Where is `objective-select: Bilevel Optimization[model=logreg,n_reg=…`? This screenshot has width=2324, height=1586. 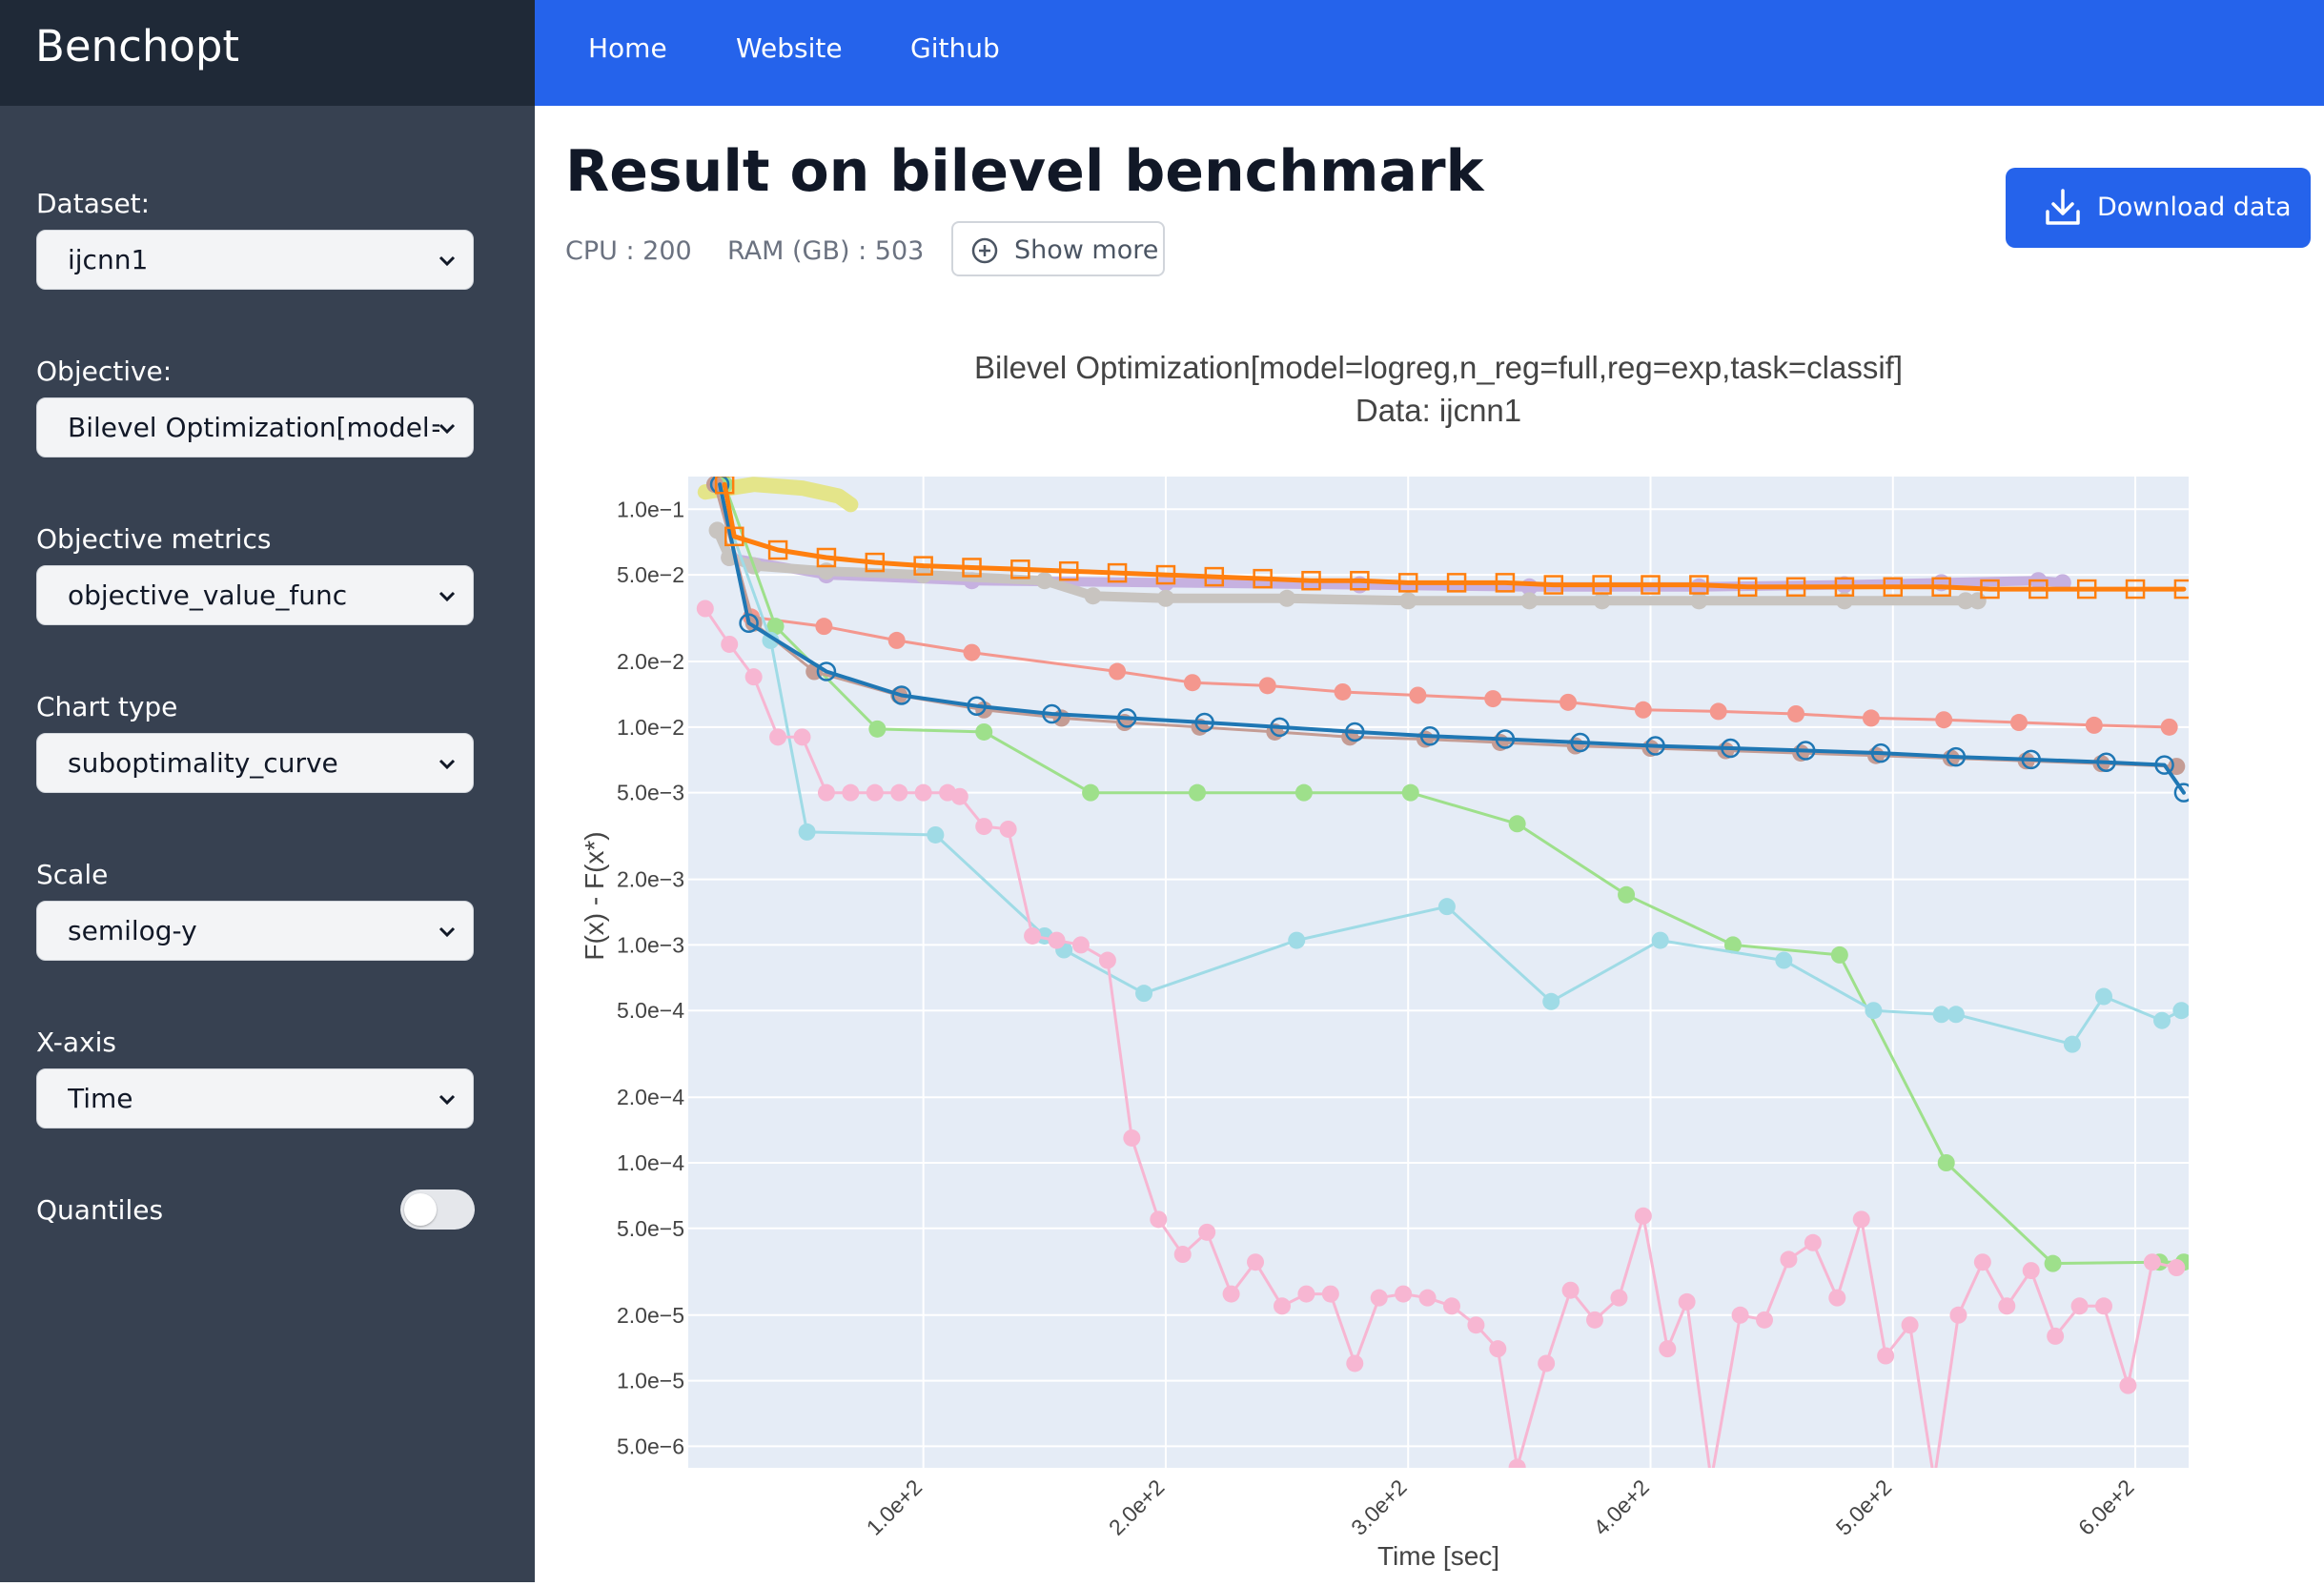
objective-select: Bilevel Optimization[model=logreg,n_reg=… is located at coordinates (255, 428).